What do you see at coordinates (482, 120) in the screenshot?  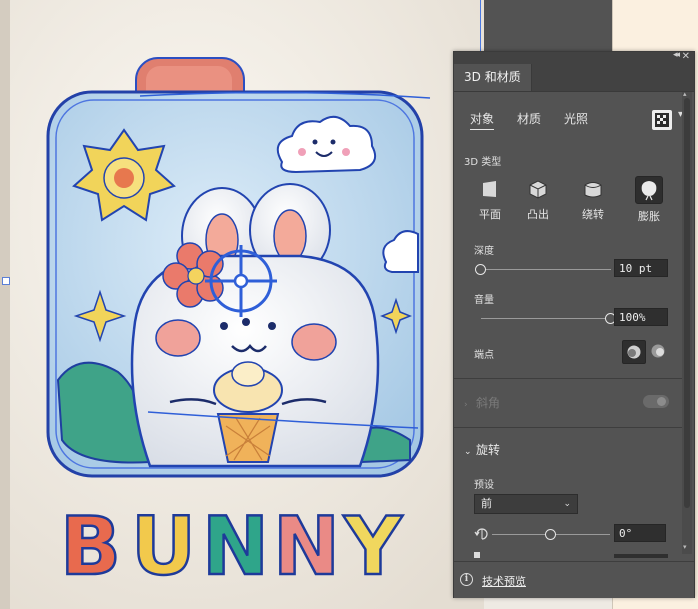 I see `subtab-object: 对象` at bounding box center [482, 120].